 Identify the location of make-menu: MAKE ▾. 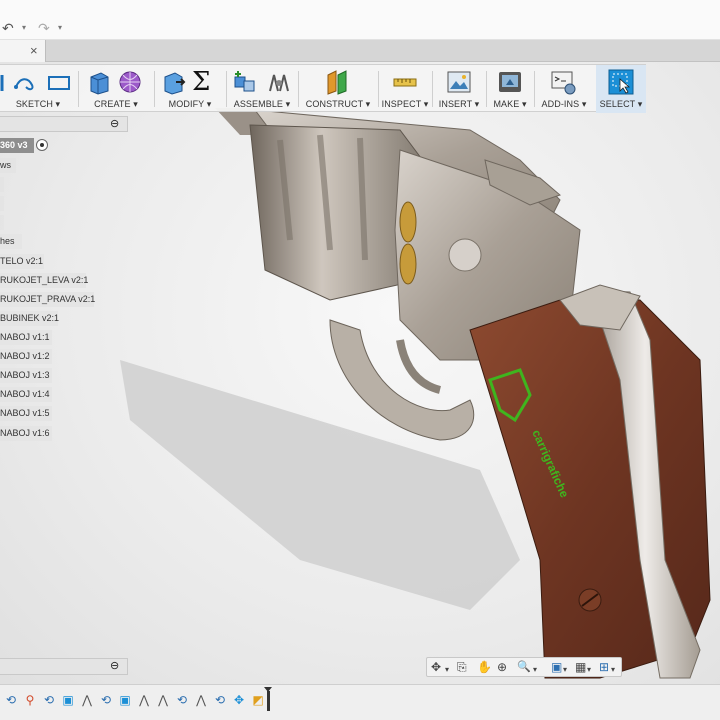
(510, 104).